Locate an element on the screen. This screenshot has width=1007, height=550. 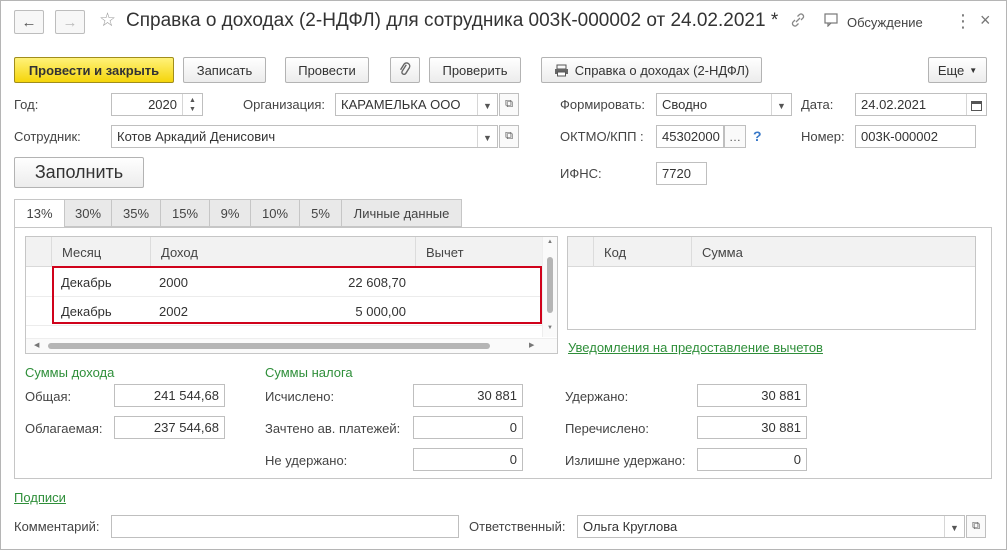
column-income: Доход is located at coordinates (282, 252).